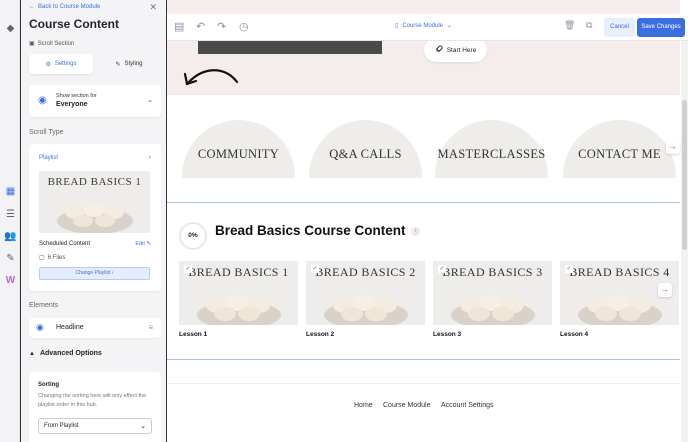  Describe the element at coordinates (48, 64) in the screenshot. I see `gear-icon: ⚙` at that location.